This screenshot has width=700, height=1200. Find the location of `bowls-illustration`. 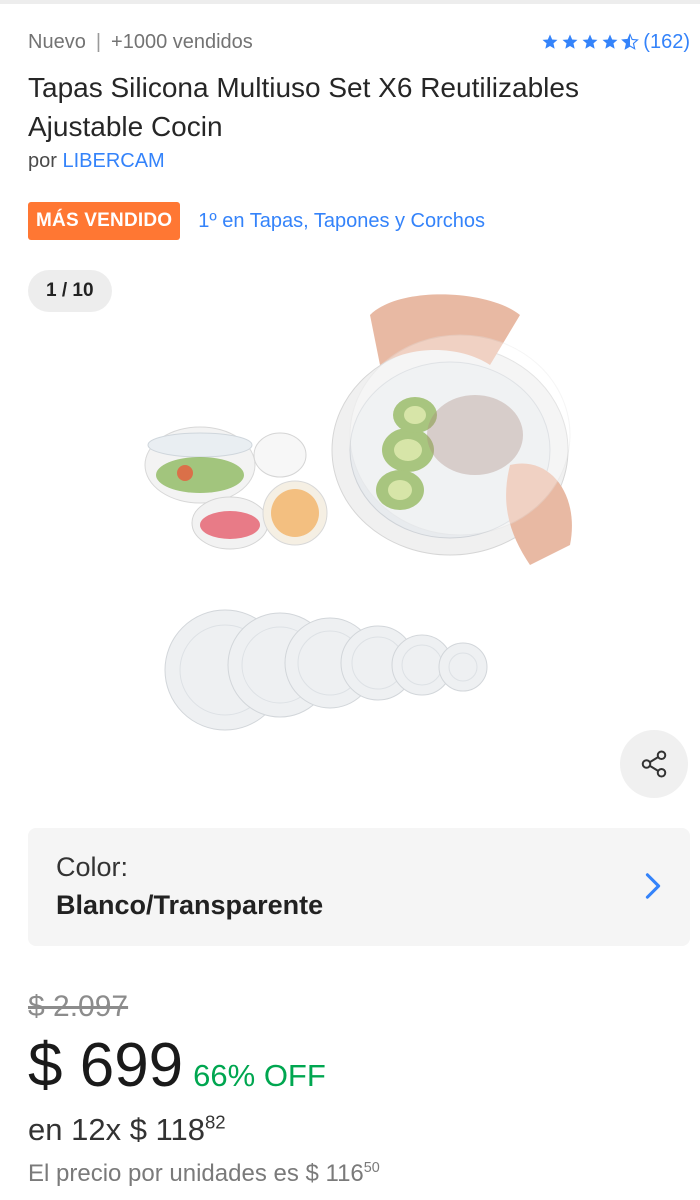

bowls-illustration is located at coordinates (236, 488).